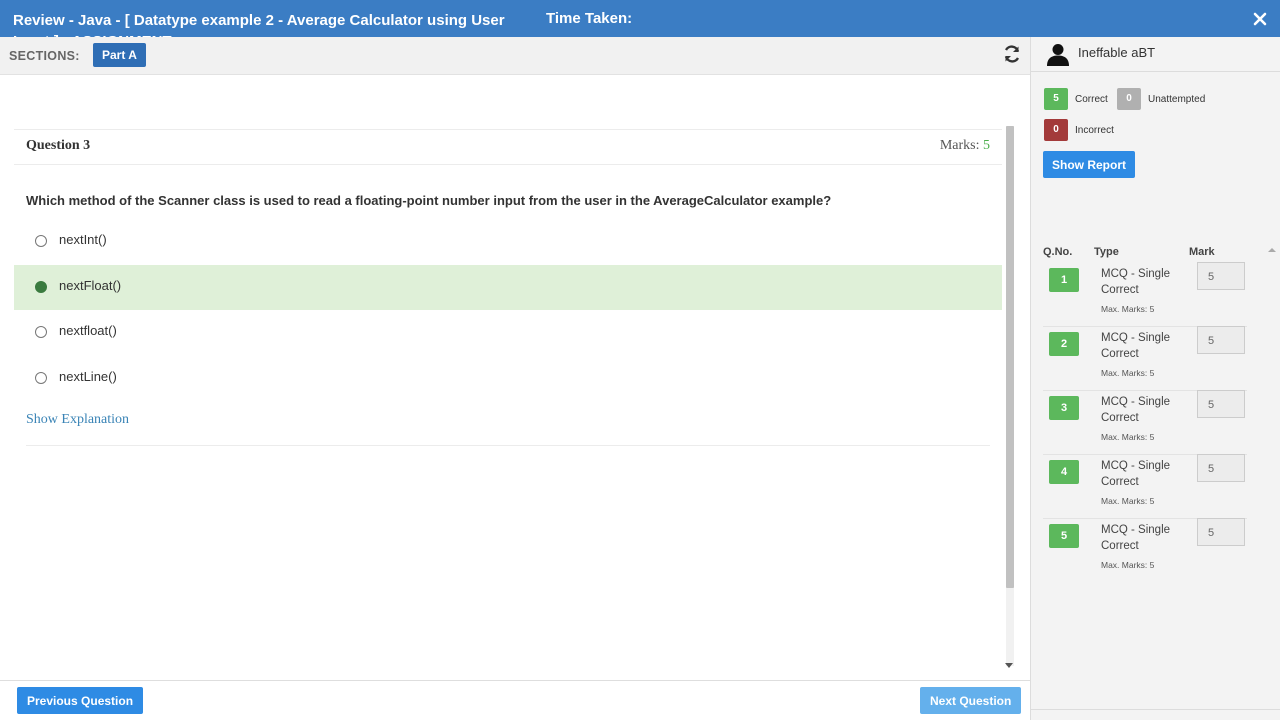 This screenshot has height=721, width=1280. What do you see at coordinates (508, 147) in the screenshot?
I see `question-header: Question 3 Marks: 5` at bounding box center [508, 147].